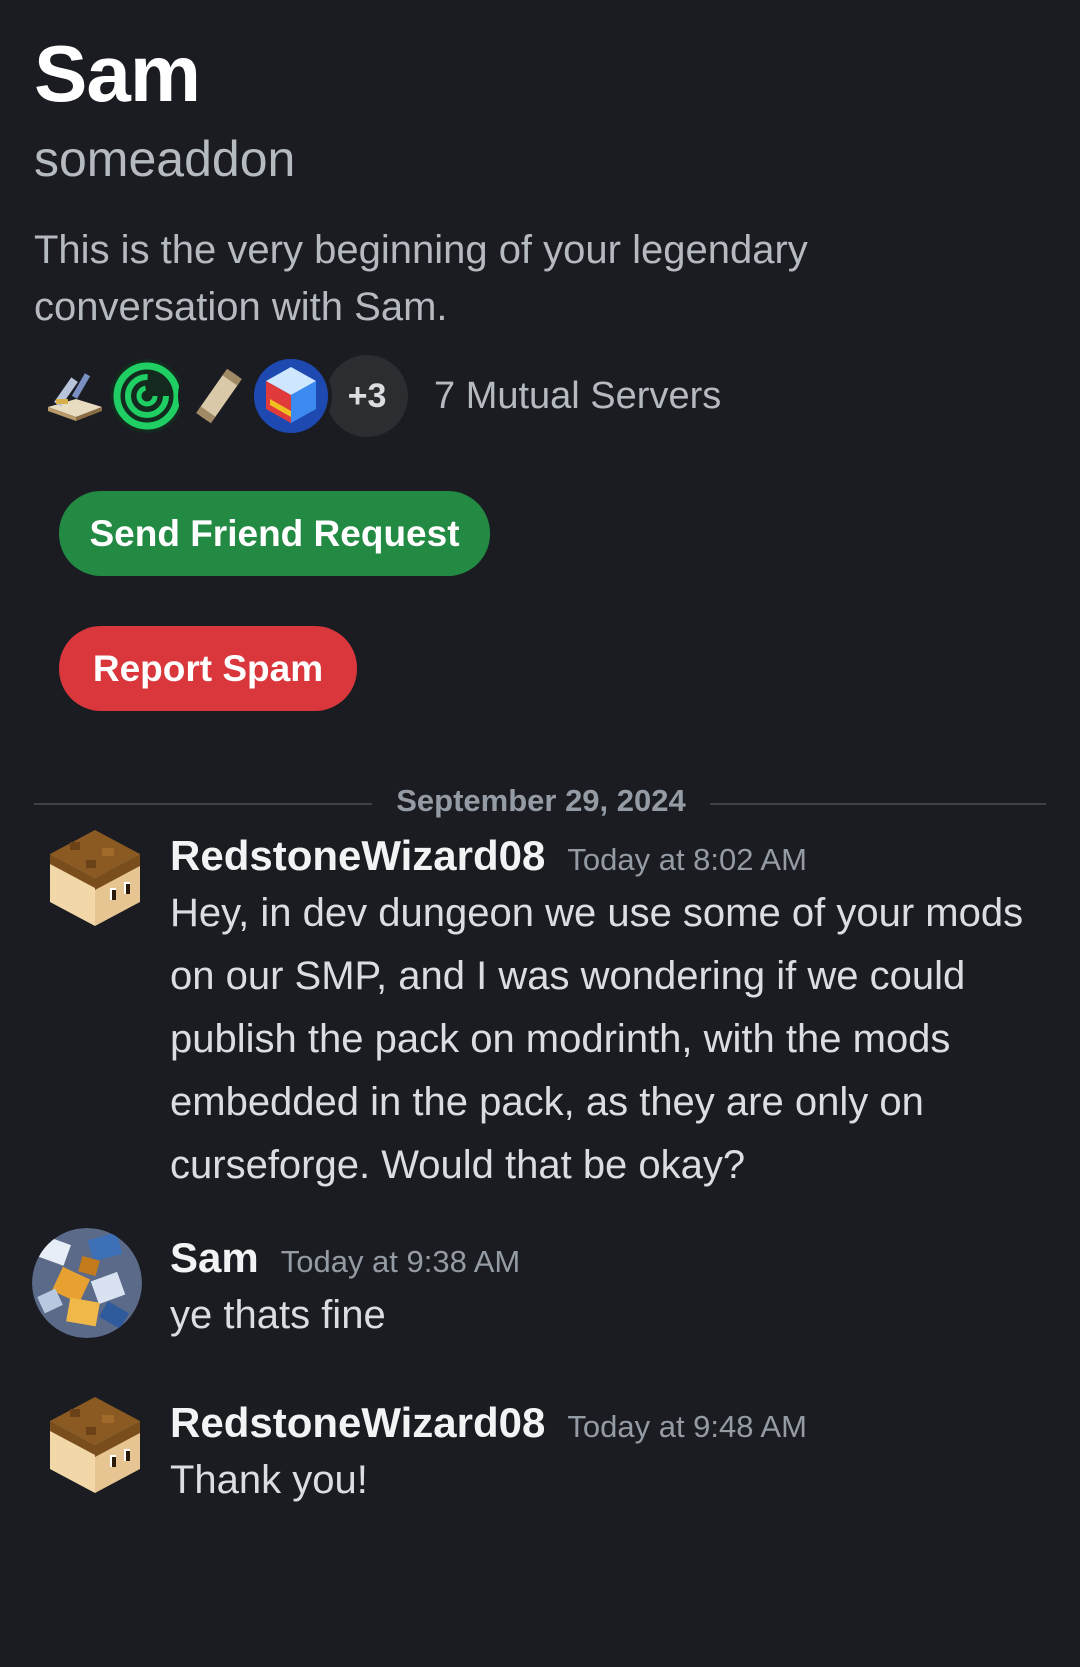 The width and height of the screenshot is (1080, 1667). Describe the element at coordinates (219, 396) in the screenshot. I see `server-icon-scroll` at that location.